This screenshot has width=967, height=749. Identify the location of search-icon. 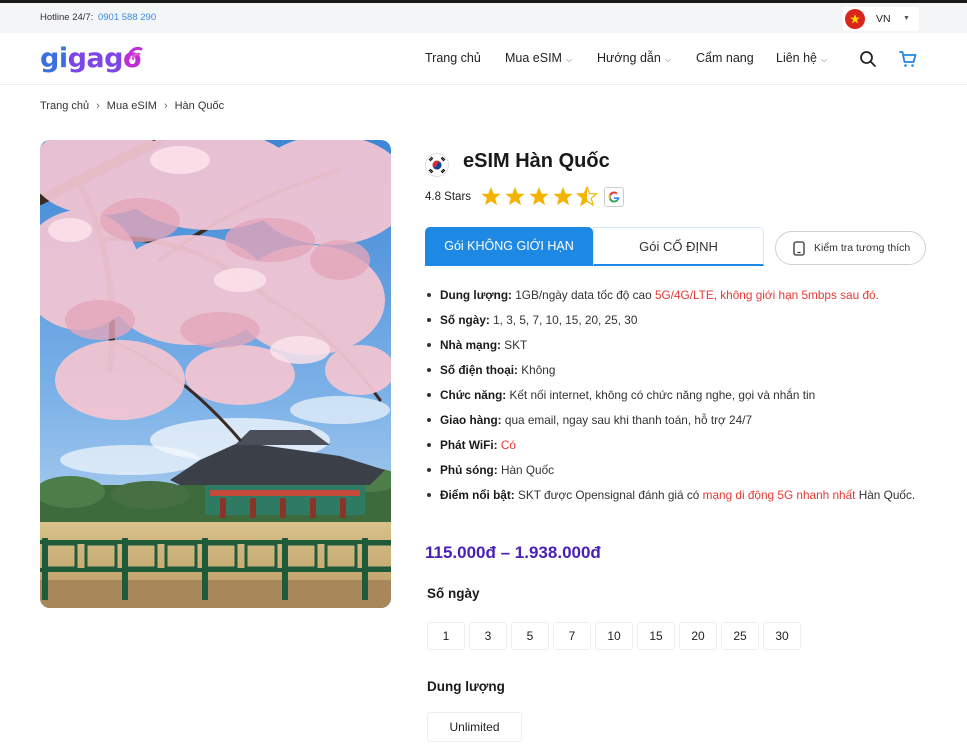
(868, 59).